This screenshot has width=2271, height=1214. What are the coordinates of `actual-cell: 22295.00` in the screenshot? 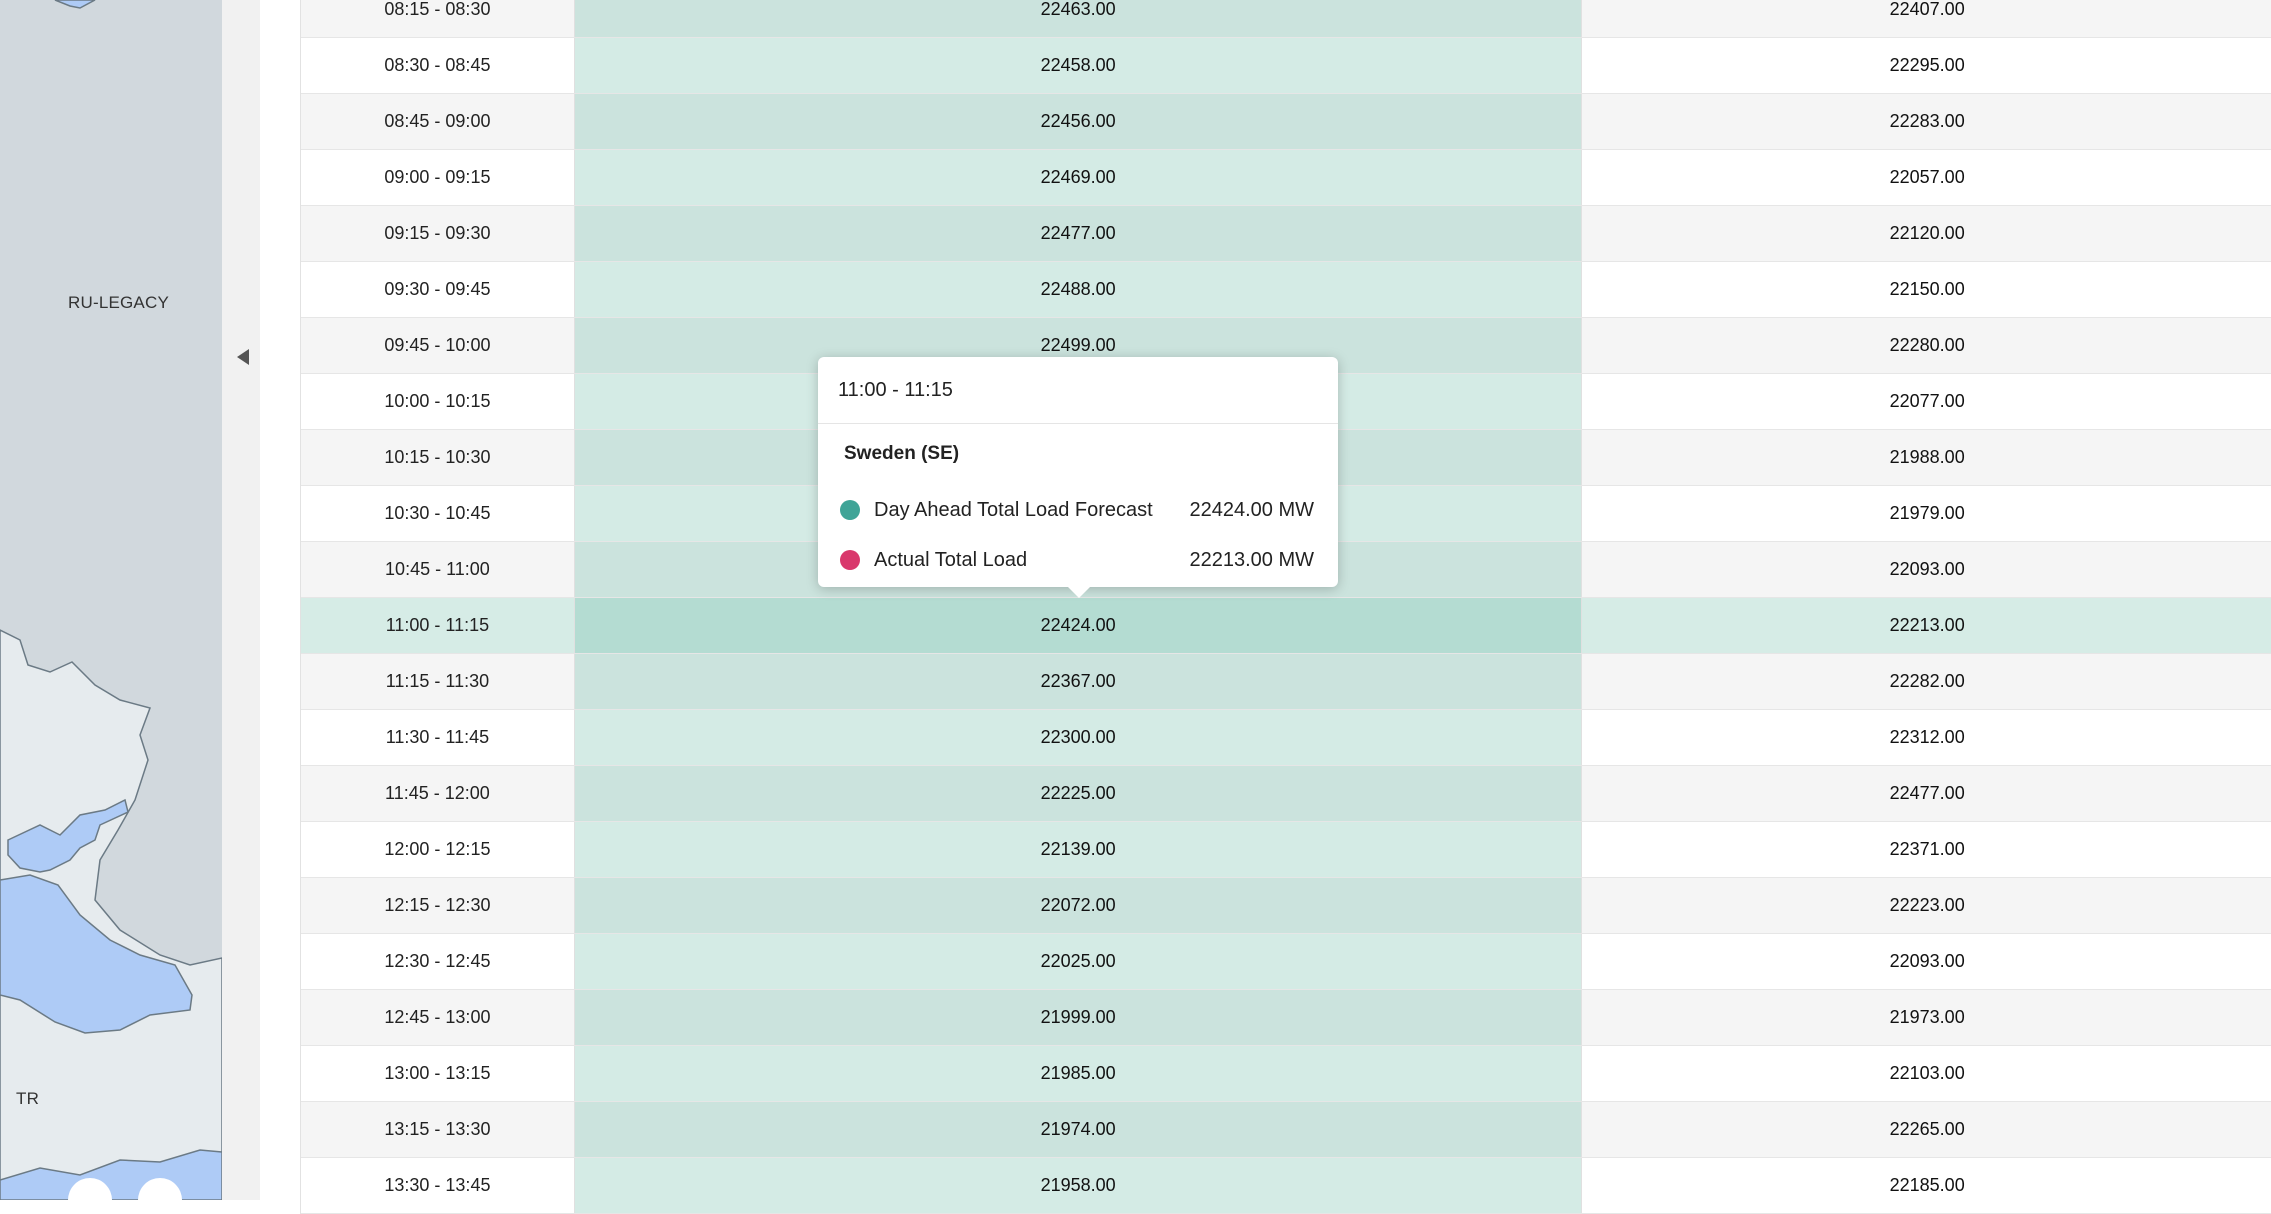 It's located at (1927, 65).